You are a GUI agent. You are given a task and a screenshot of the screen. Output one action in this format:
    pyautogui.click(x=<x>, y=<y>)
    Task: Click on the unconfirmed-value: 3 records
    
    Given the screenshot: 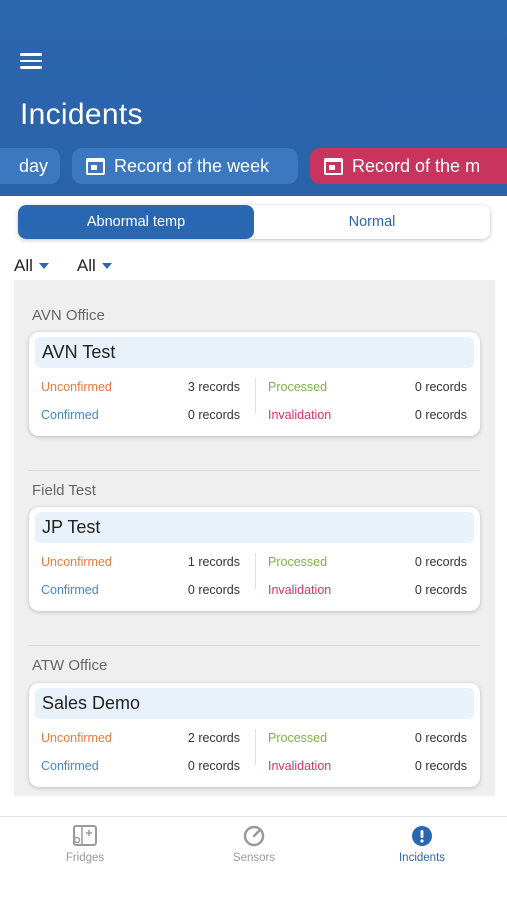 What is the action you would take?
    pyautogui.click(x=213, y=387)
    